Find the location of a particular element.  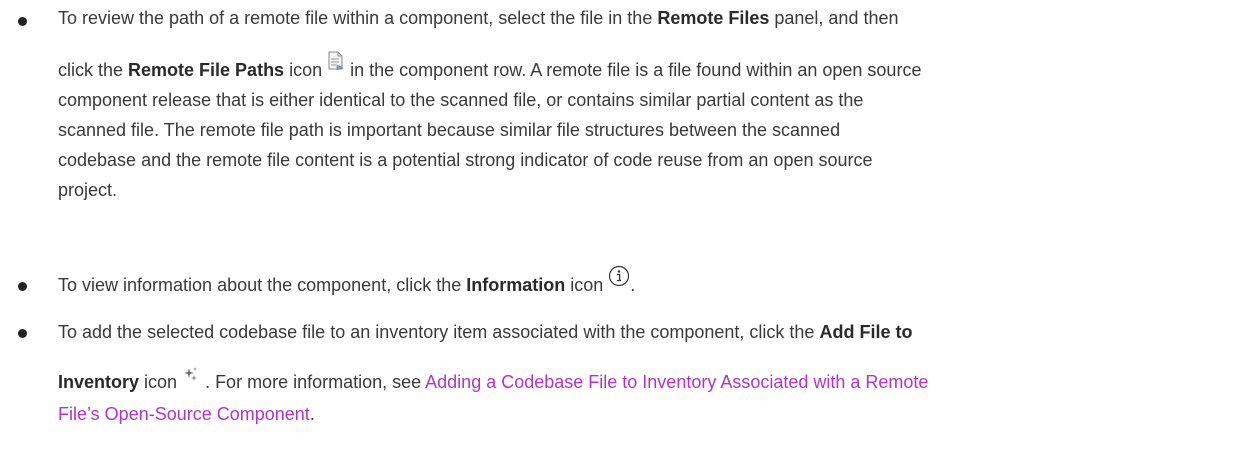

inventory-label: Inventory is located at coordinates (99, 382).